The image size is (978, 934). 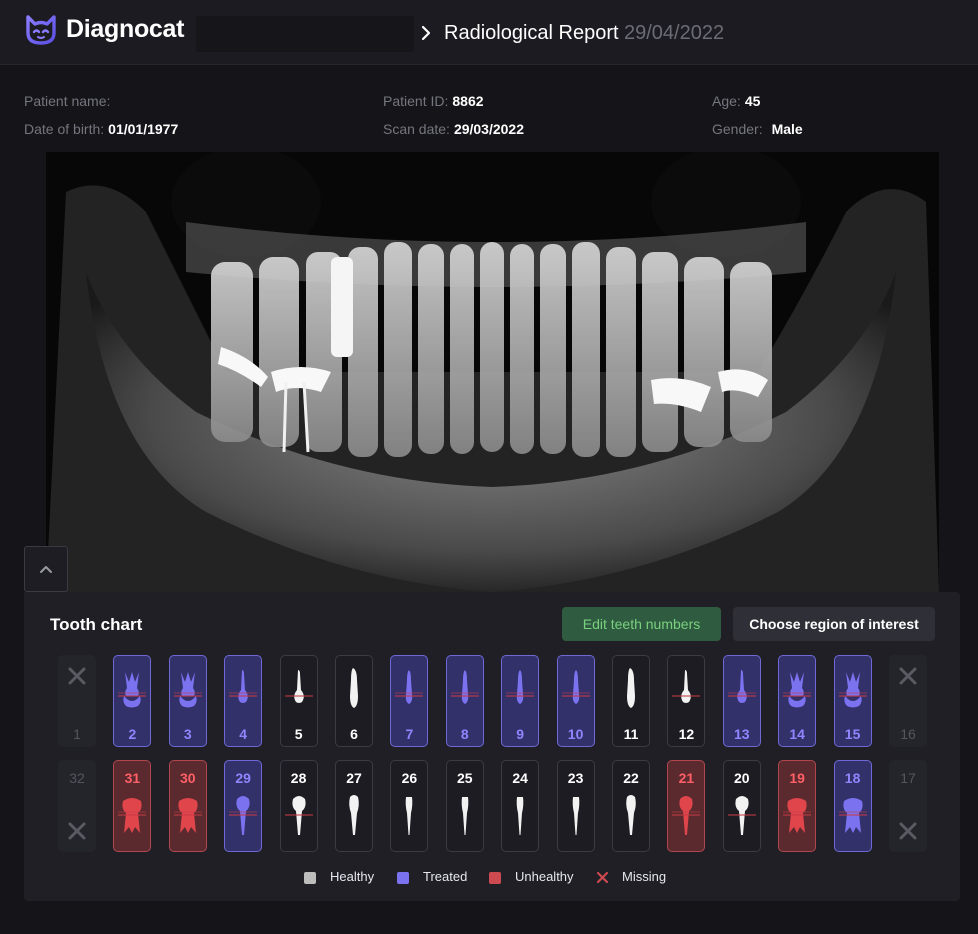 I want to click on tooth-16: 16, so click(x=908, y=701).